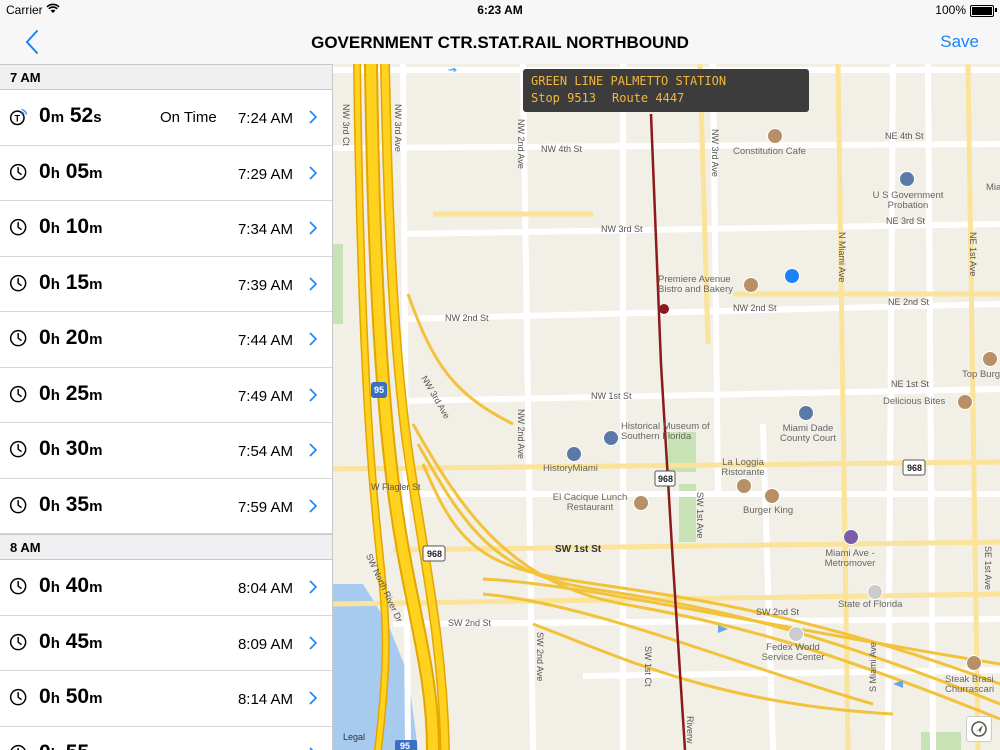  What do you see at coordinates (71, 504) in the screenshot?
I see `countdown-label: 0h 35m` at bounding box center [71, 504].